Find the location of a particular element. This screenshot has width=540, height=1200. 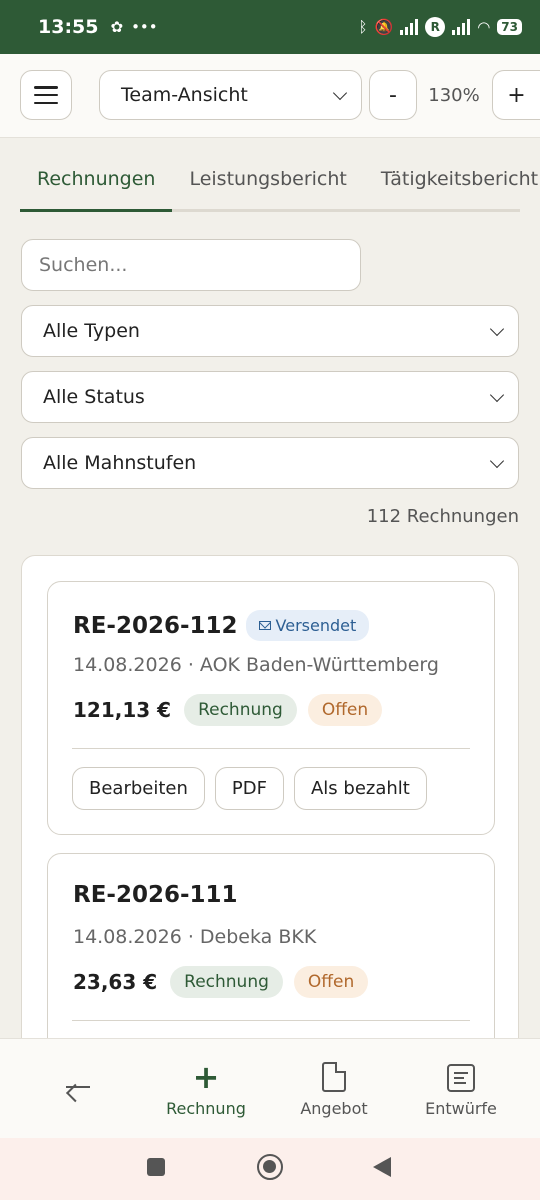

offer-nav-button: Angebot is located at coordinates (334, 1089).